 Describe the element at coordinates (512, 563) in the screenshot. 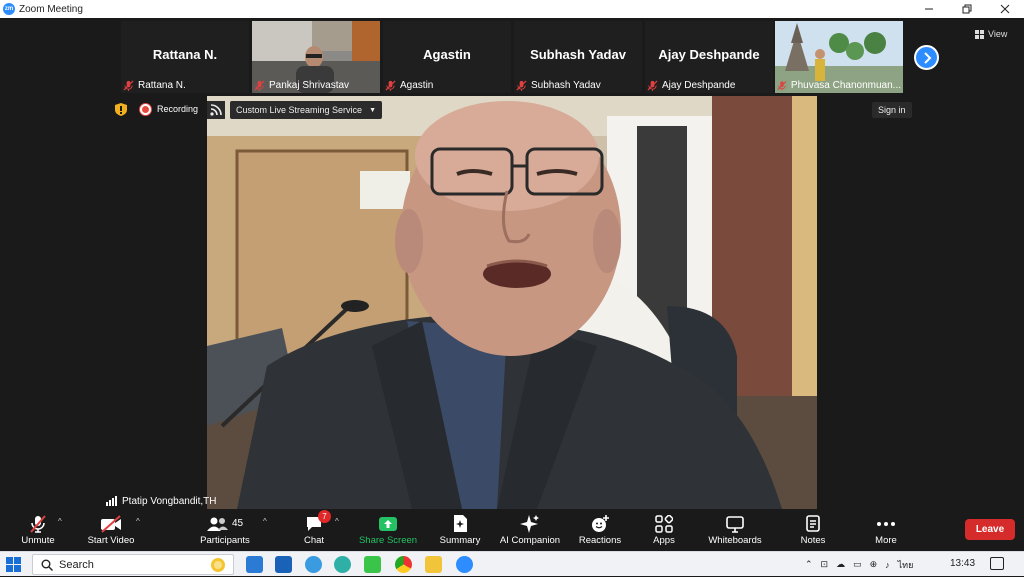

I see `windows-taskbar: Search ⌃ ⊡ ☁ ▭ ⊕ ♪ ไทย 13:43` at that location.